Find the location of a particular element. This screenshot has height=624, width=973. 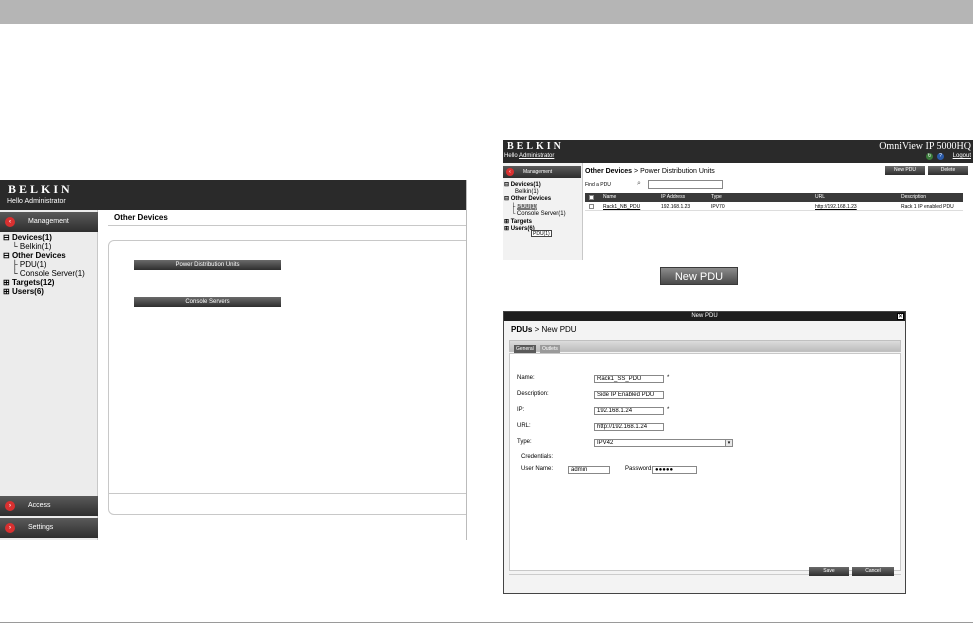

close-icon: ✕ is located at coordinates (900, 316).